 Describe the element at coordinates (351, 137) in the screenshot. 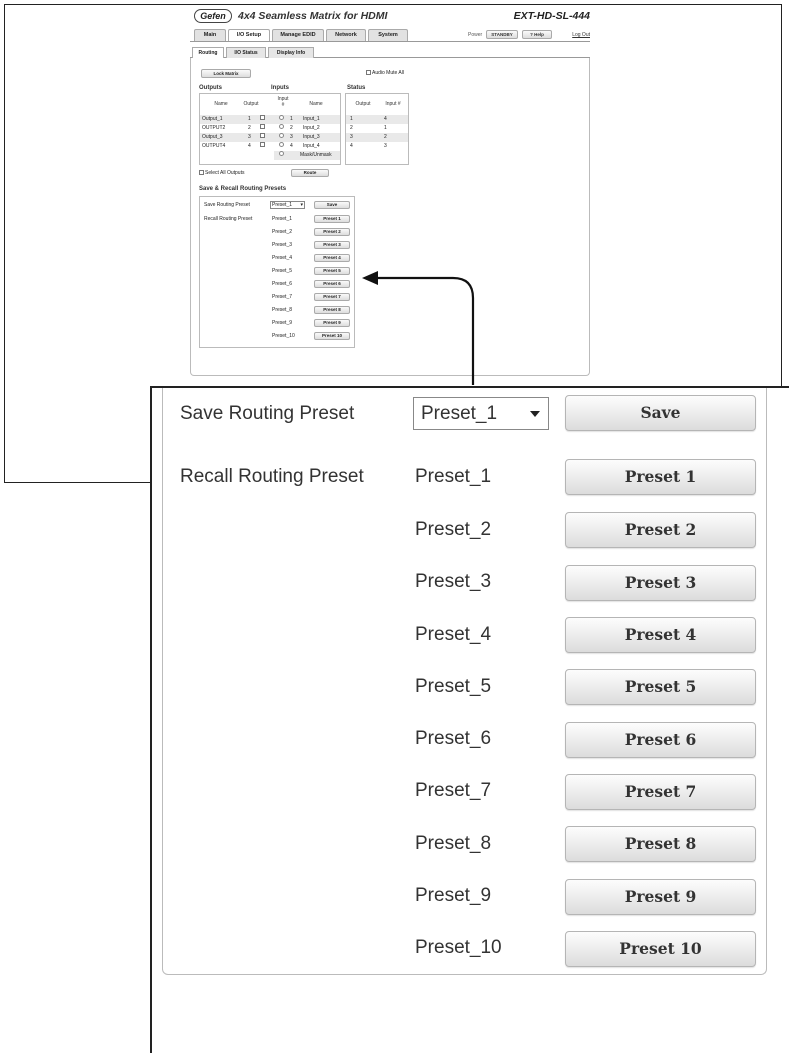

I see `status-output: 3` at that location.